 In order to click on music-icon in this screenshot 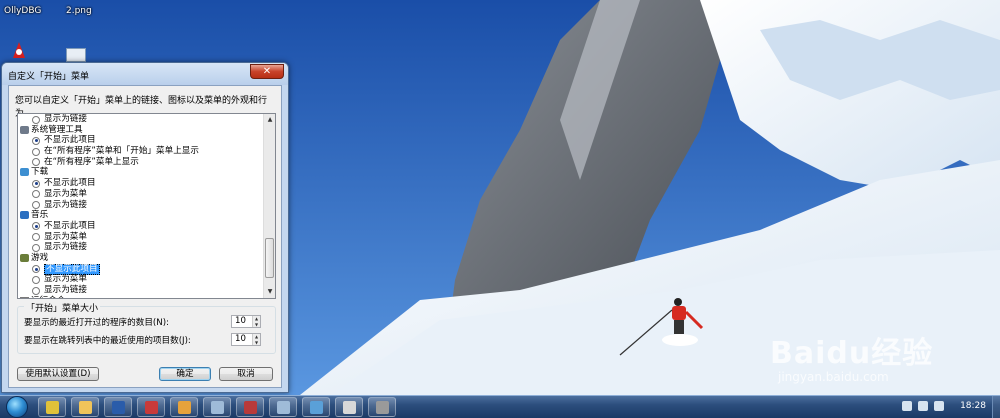, I will do `click(24, 215)`.